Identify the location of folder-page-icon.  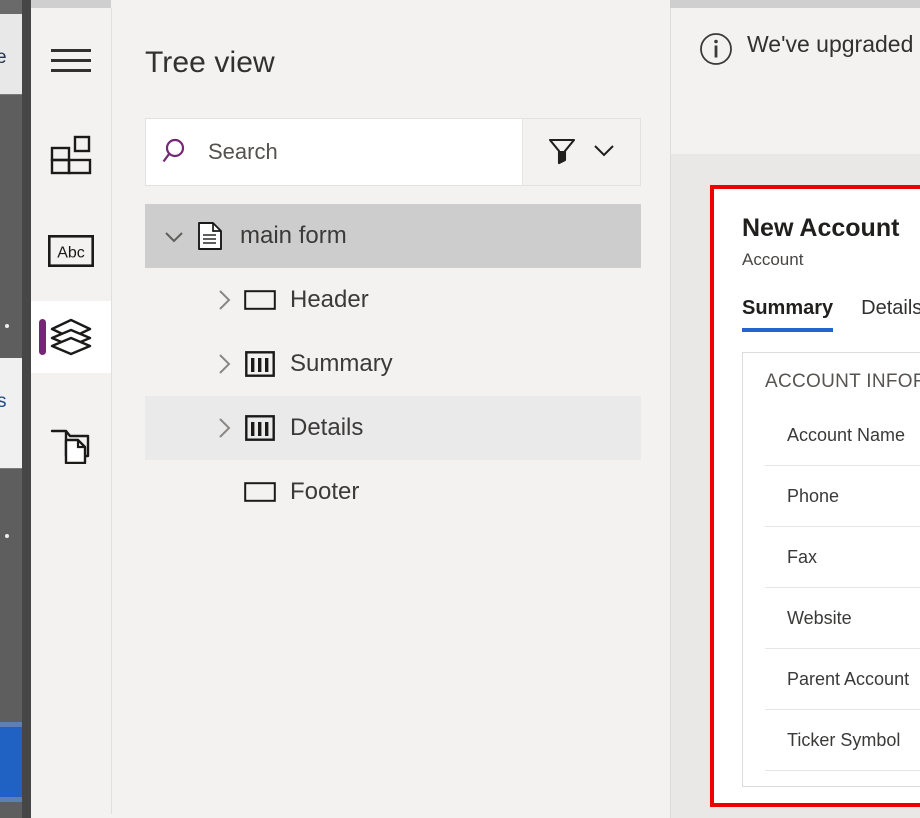
(71, 445).